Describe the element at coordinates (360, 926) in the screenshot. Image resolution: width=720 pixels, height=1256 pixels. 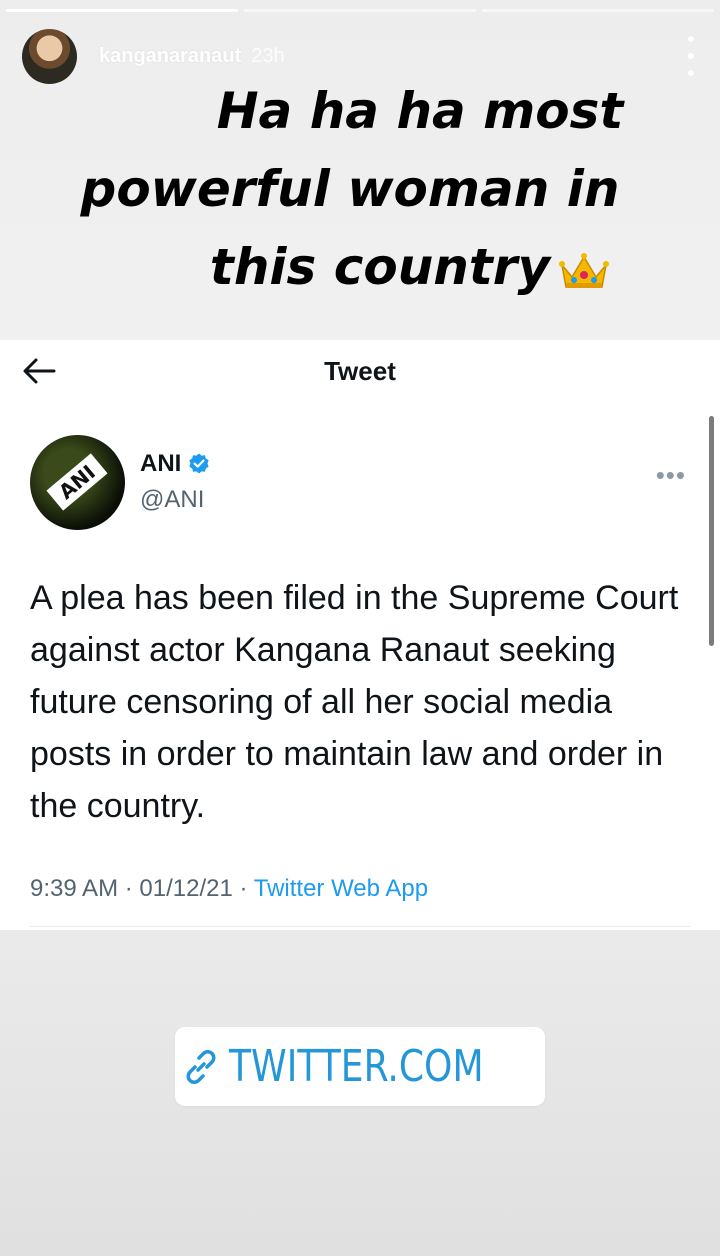
I see `divider` at that location.